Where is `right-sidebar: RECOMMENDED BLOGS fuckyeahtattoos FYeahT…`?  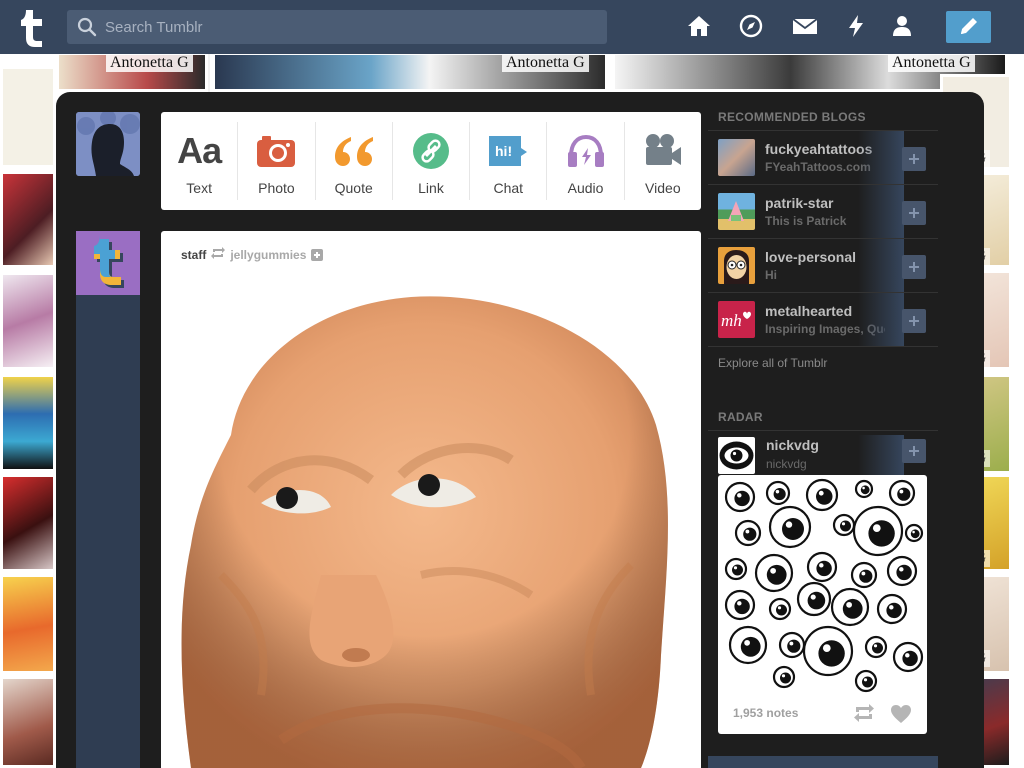 right-sidebar: RECOMMENDED BLOGS fuckyeahtattoos FYeahT… is located at coordinates (823, 287).